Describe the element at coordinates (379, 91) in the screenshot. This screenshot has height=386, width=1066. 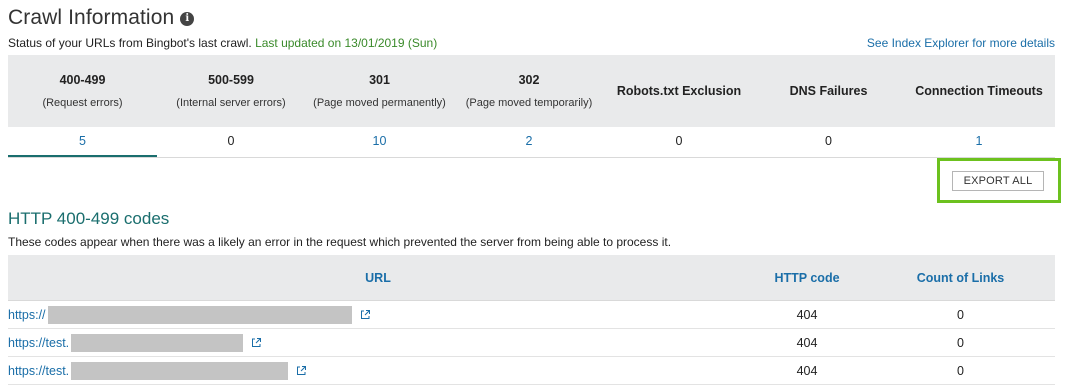
I see `summary-tab-301: 301 (Page moved permanently)` at that location.